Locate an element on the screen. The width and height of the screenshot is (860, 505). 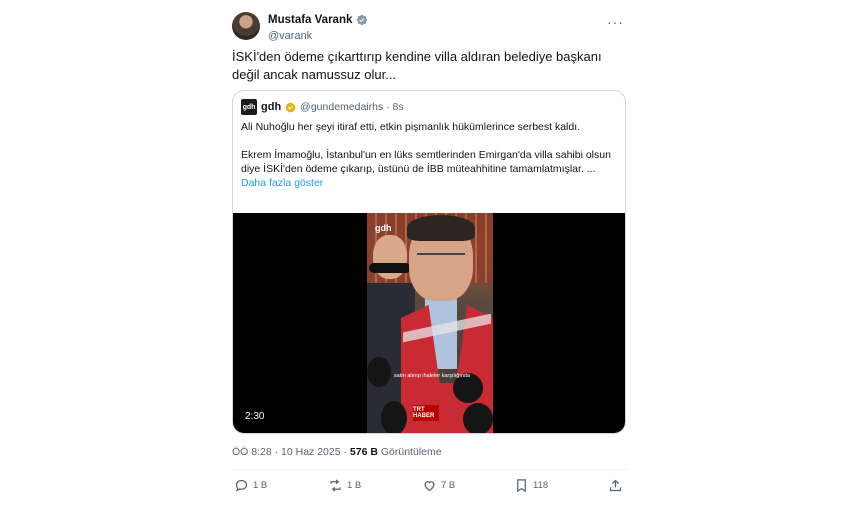
heart-icon is located at coordinates (429, 486).